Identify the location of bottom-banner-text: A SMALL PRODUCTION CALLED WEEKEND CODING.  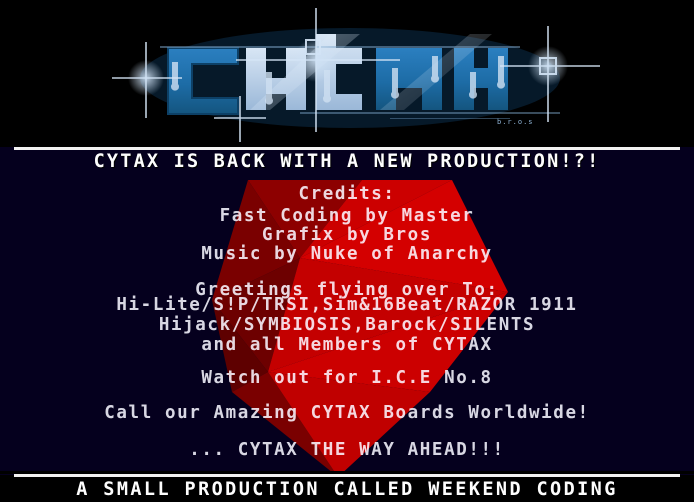
(347, 489).